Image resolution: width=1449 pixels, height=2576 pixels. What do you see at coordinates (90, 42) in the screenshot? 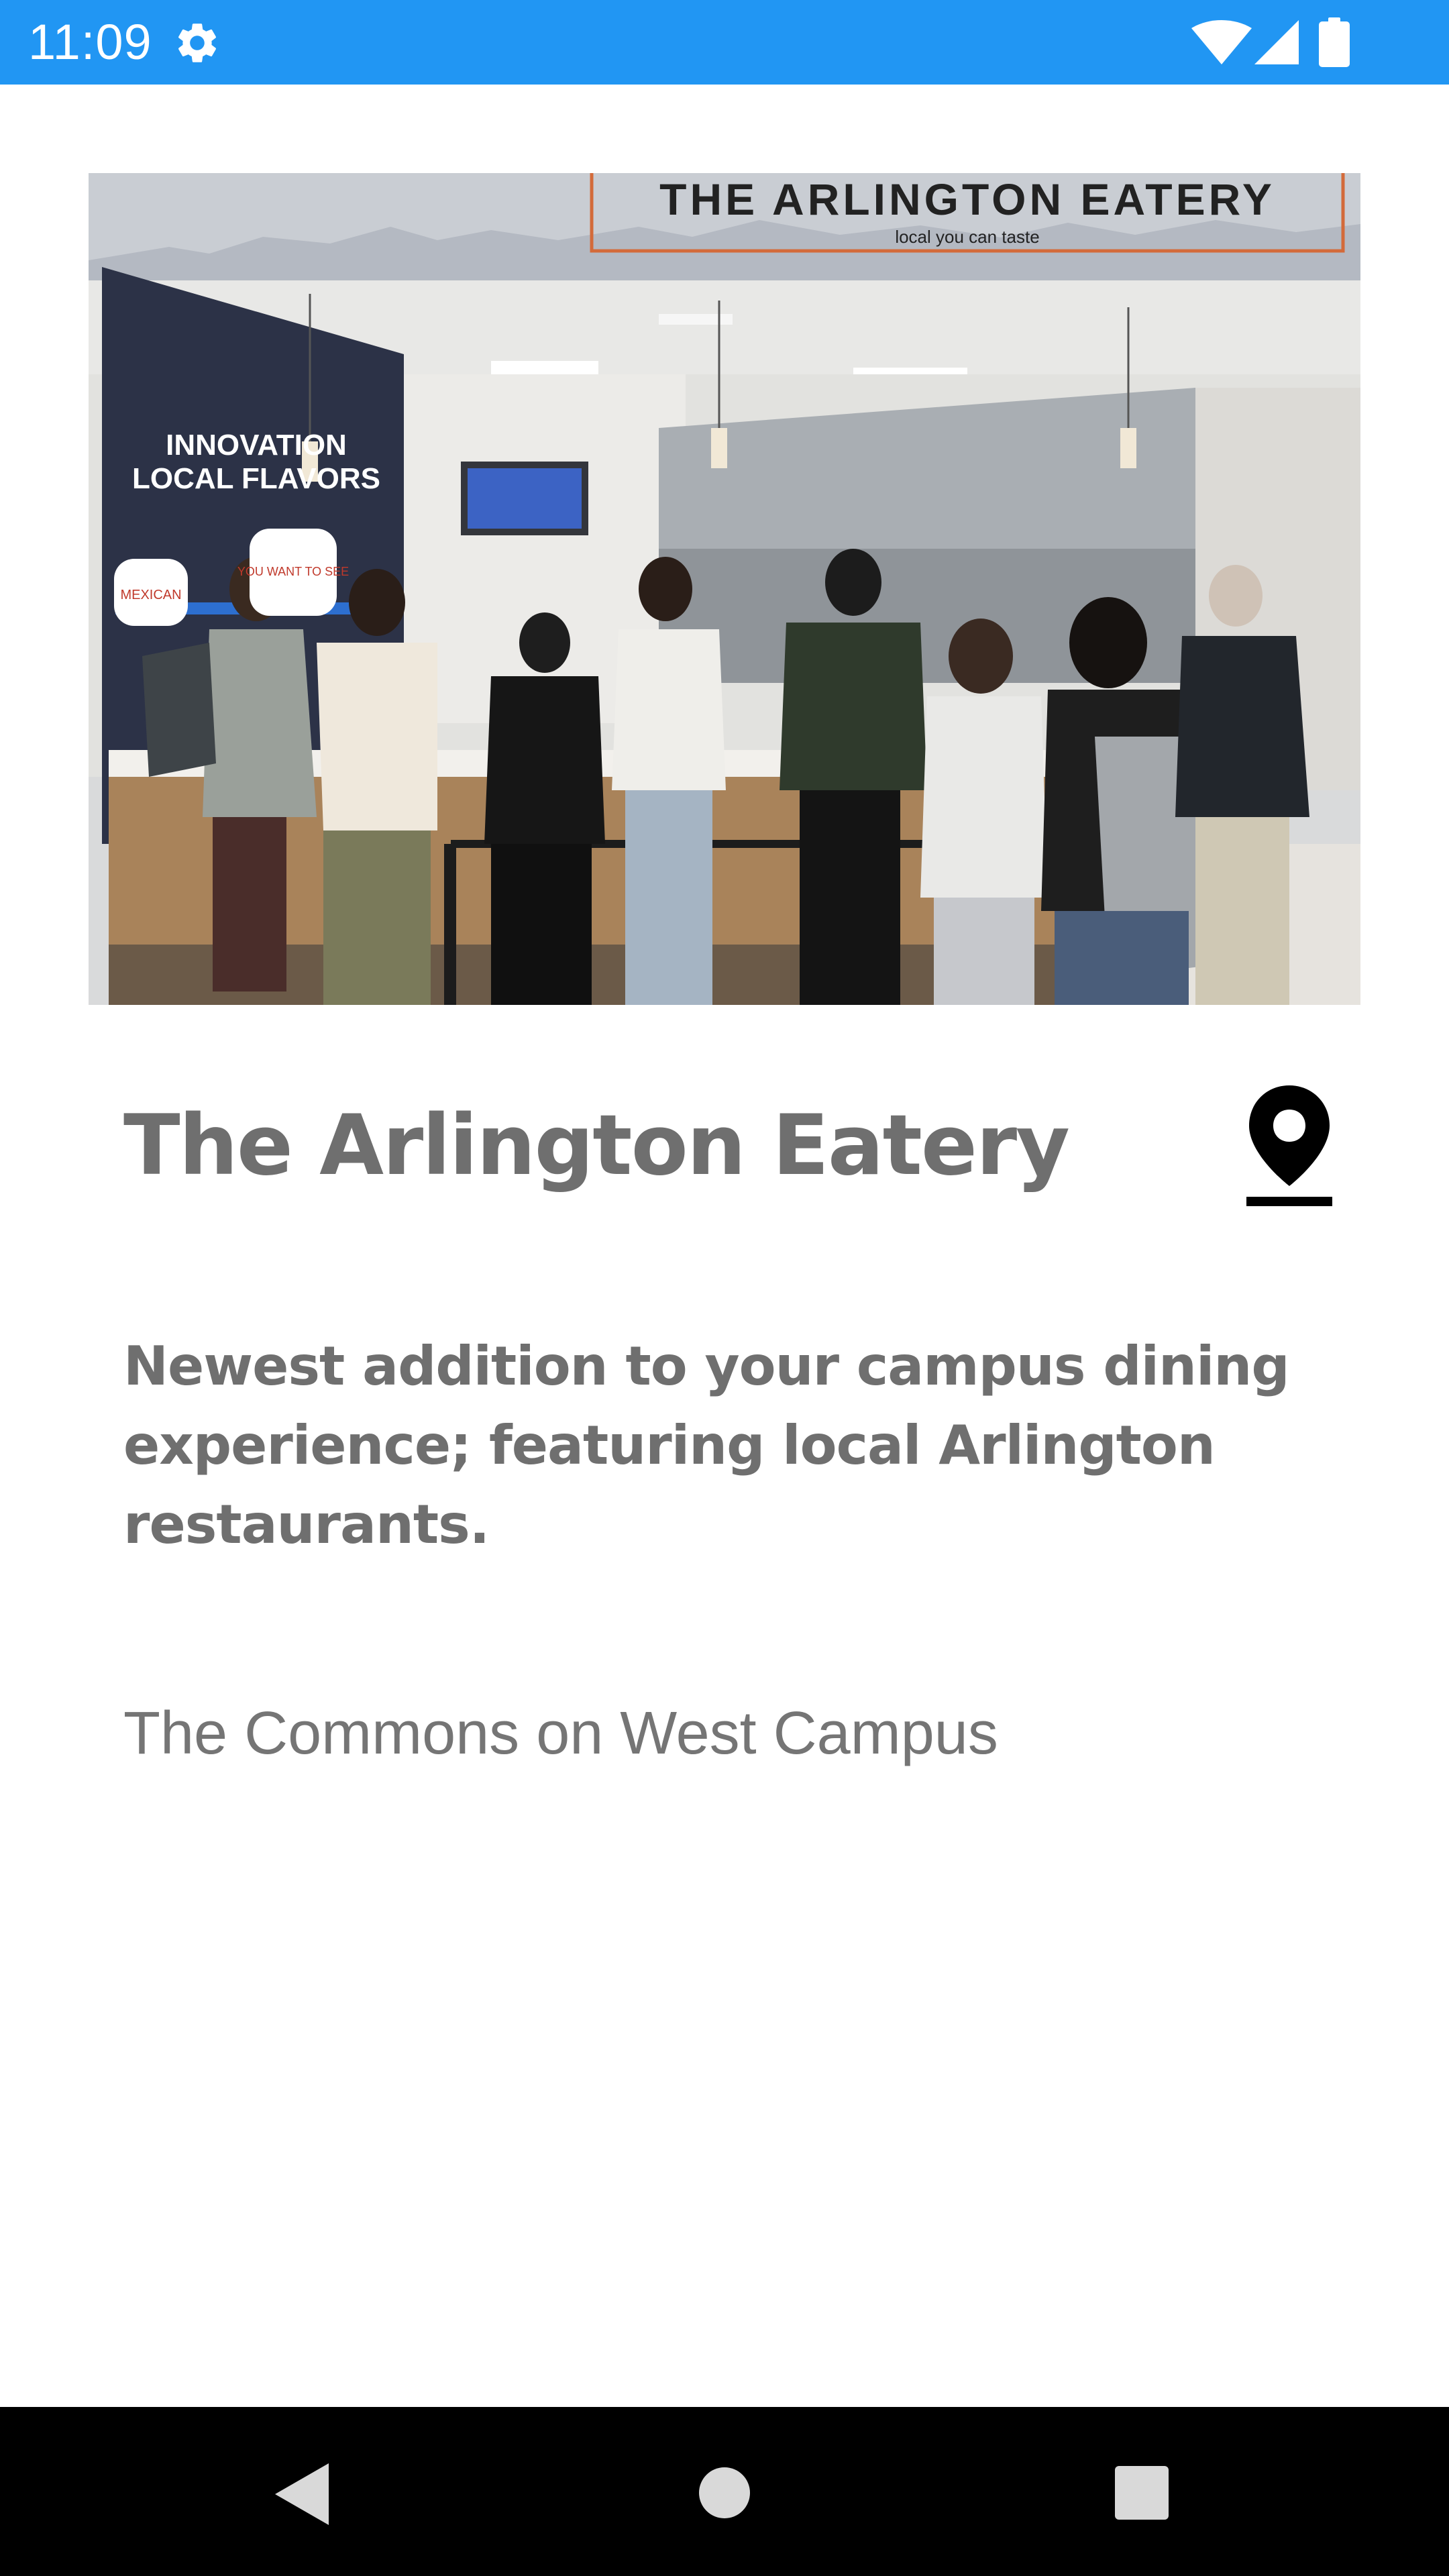
I see `status-time: 11:09` at bounding box center [90, 42].